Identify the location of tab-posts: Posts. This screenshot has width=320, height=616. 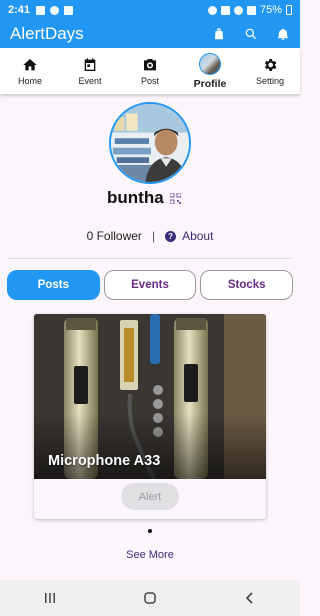
(53, 285).